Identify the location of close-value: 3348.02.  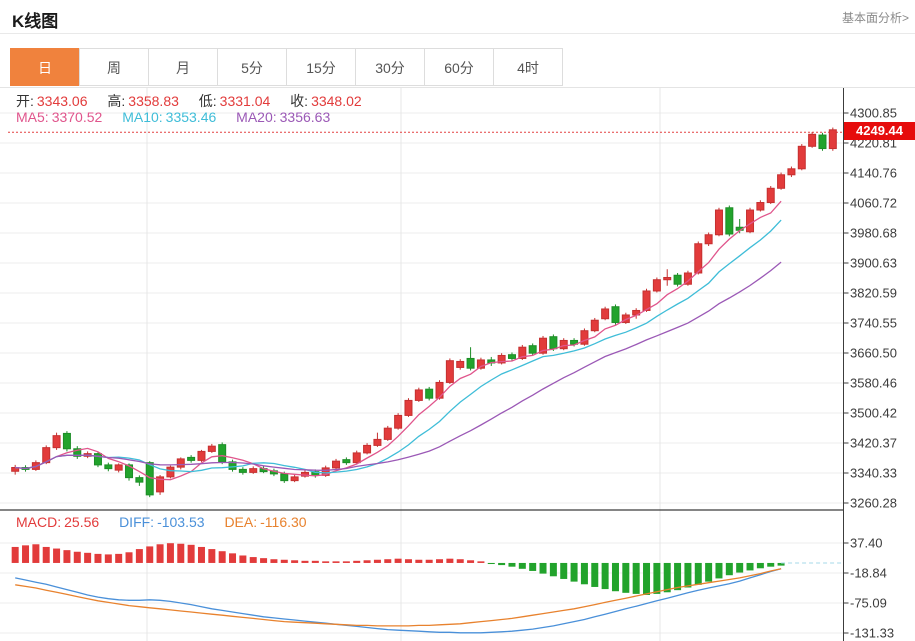
(336, 101).